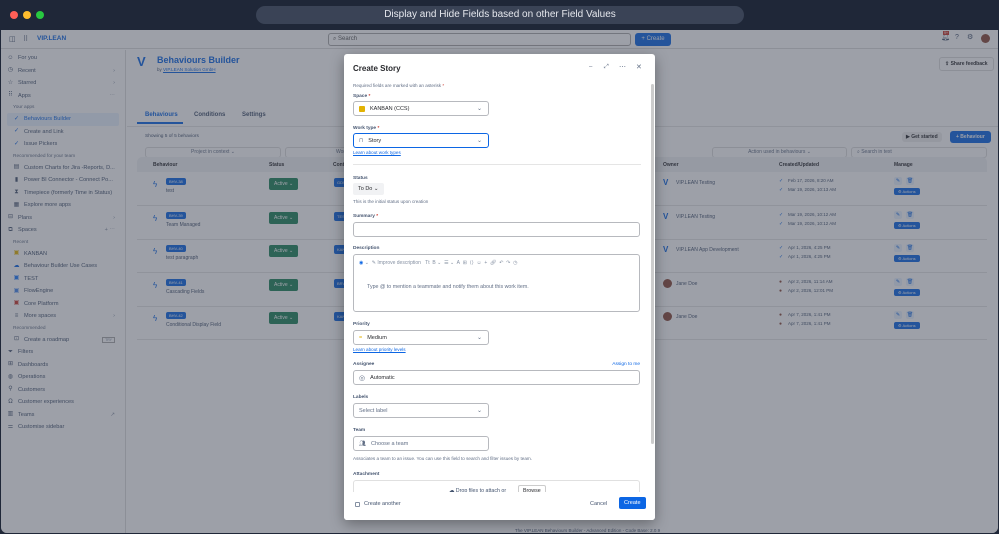 This screenshot has width=999, height=534. What do you see at coordinates (590, 67) in the screenshot?
I see `minimize-icon: –` at bounding box center [590, 67].